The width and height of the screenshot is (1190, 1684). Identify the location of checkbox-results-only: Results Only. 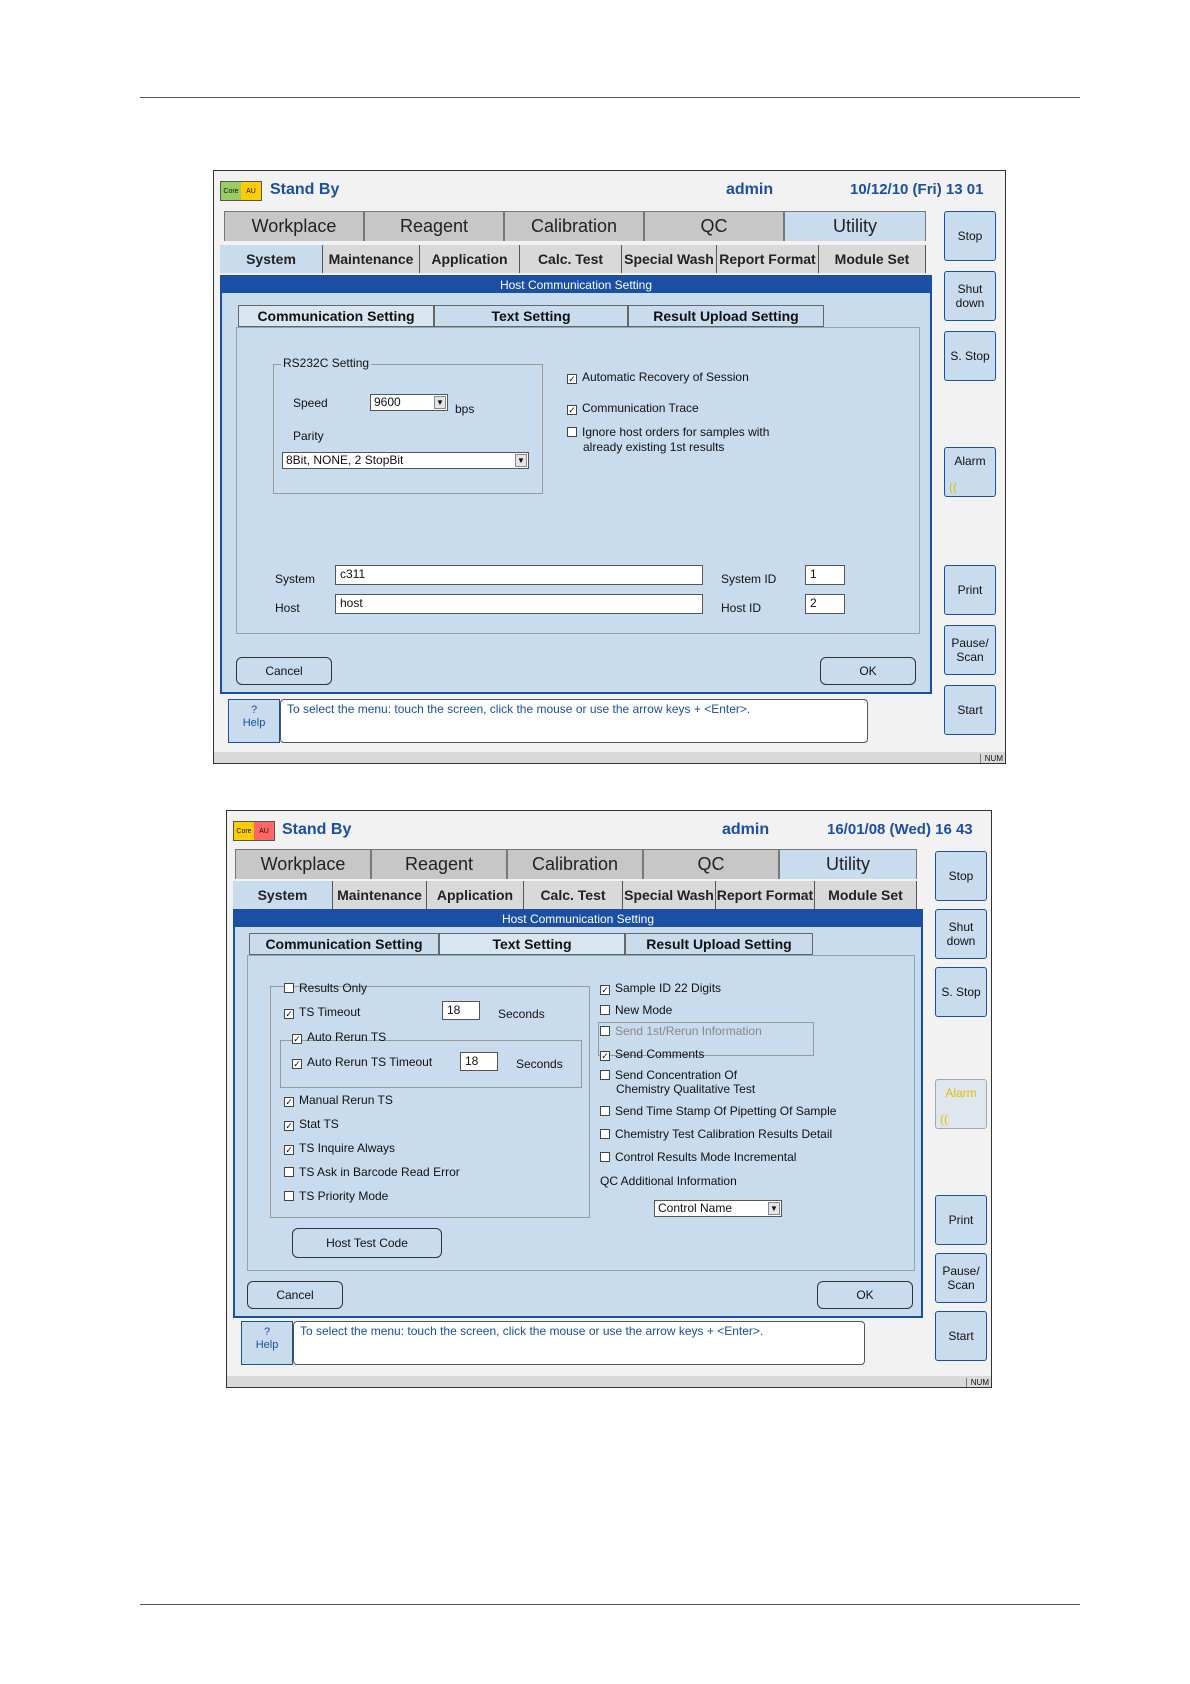
(325, 988).